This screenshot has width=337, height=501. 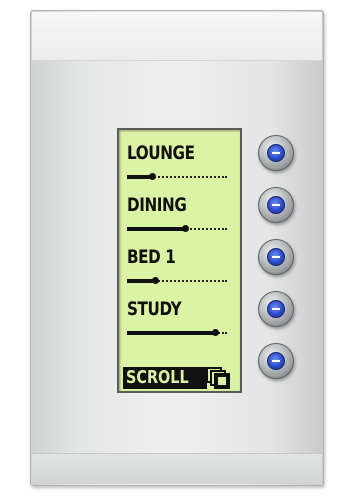 I want to click on zone-label: BED 1, so click(x=151, y=257).